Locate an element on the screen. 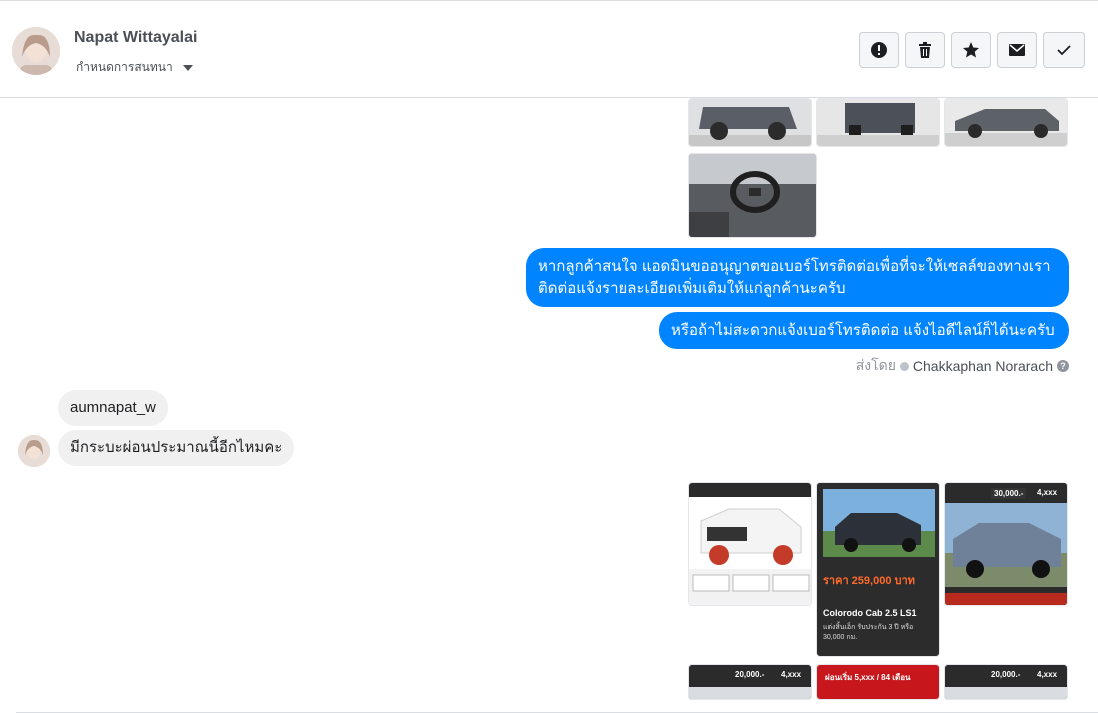 Image resolution: width=1098 pixels, height=713 pixels. page-badge-icon is located at coordinates (904, 366).